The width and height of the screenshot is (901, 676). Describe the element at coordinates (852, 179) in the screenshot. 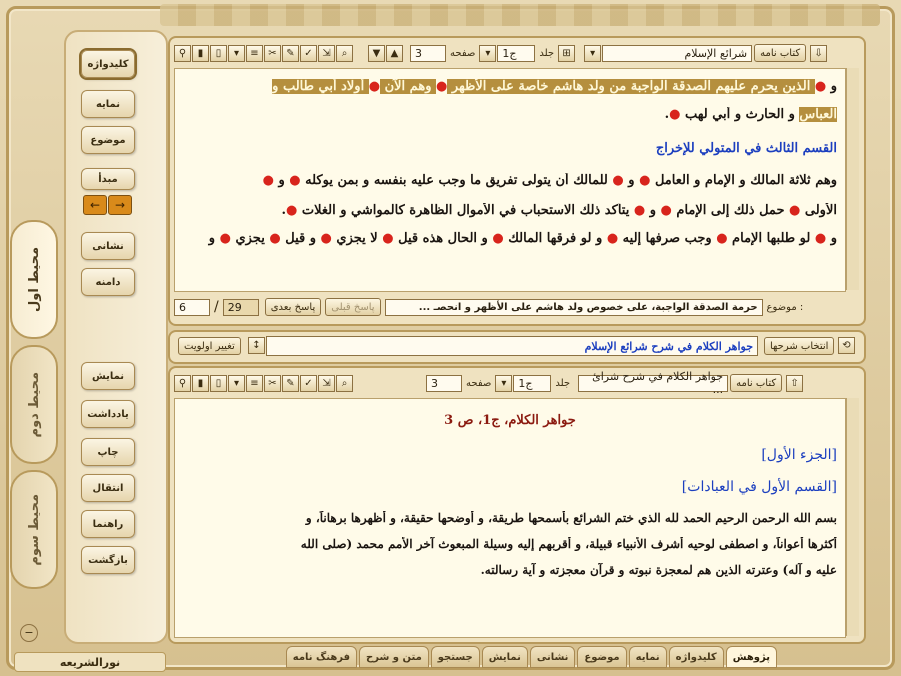

I see `main-scrollbar` at that location.